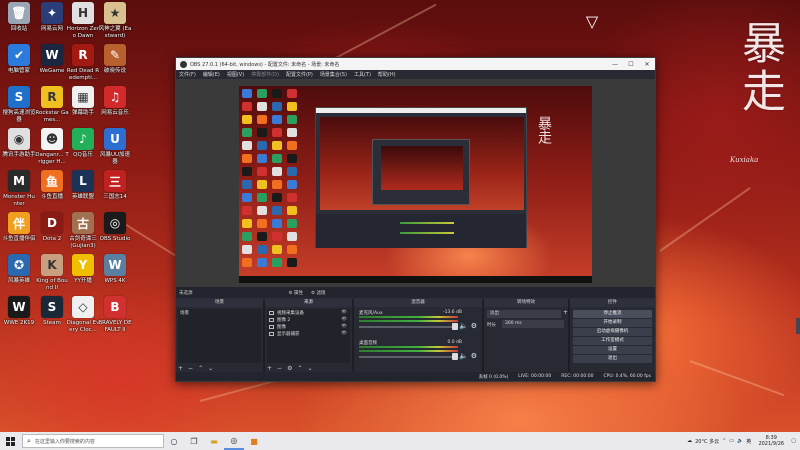  I want to click on filters-button: ⚙ 滤镜, so click(318, 293).